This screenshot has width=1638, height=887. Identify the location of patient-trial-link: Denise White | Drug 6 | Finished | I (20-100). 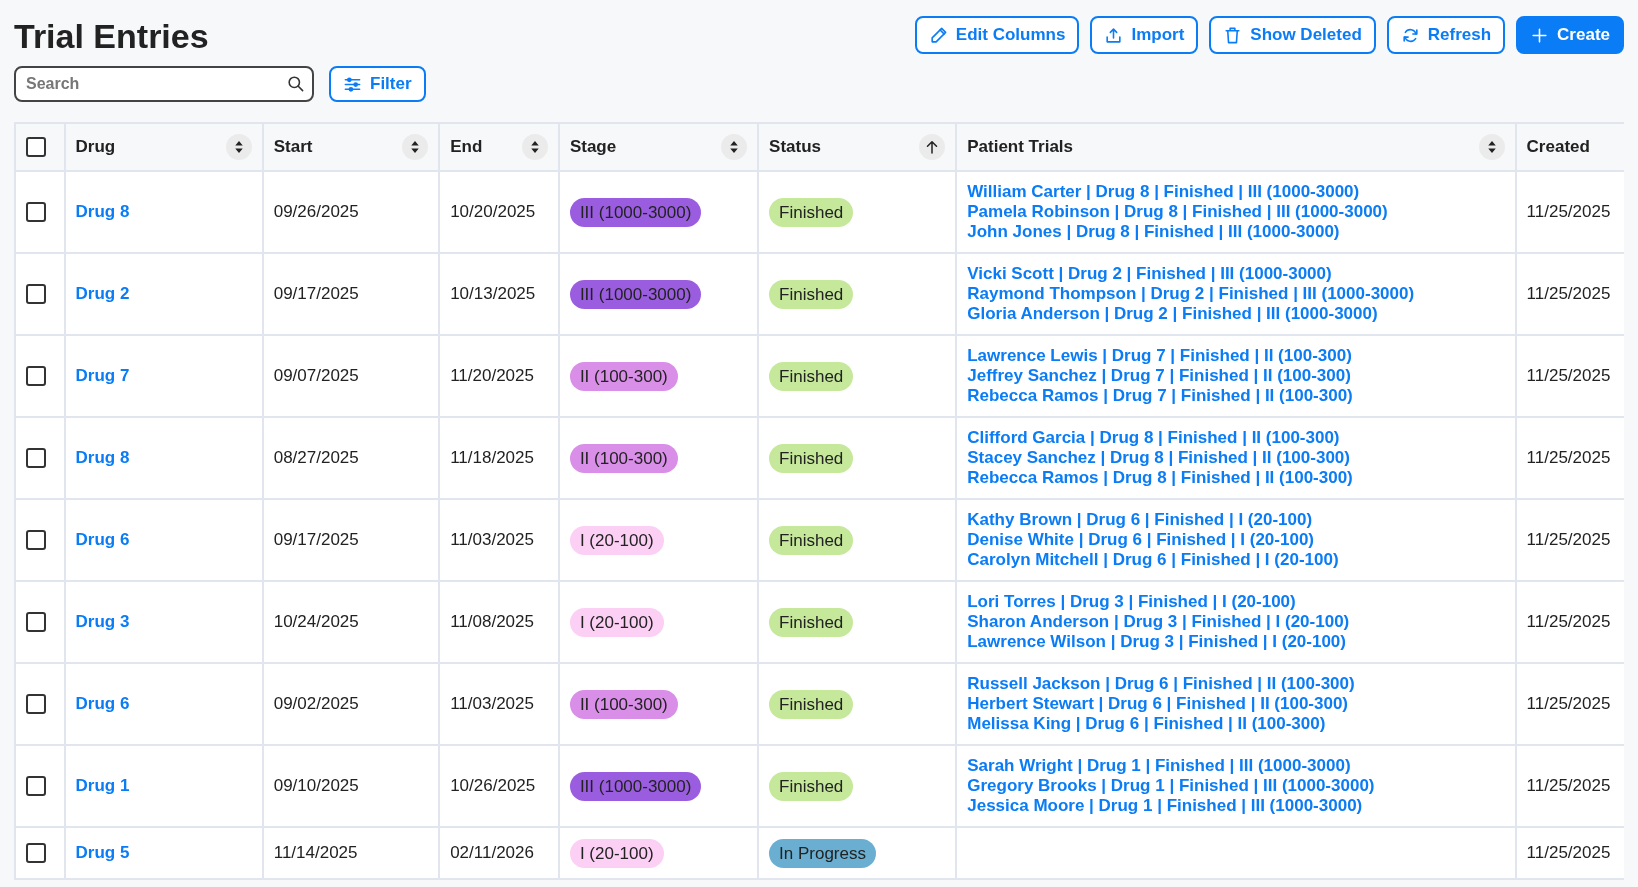
(1140, 540).